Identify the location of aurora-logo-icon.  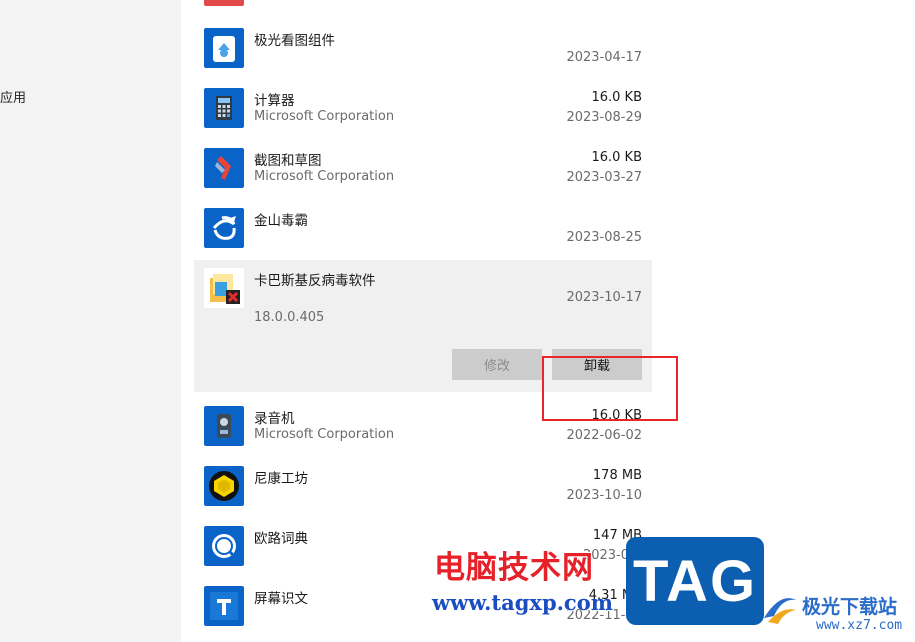
(780, 610).